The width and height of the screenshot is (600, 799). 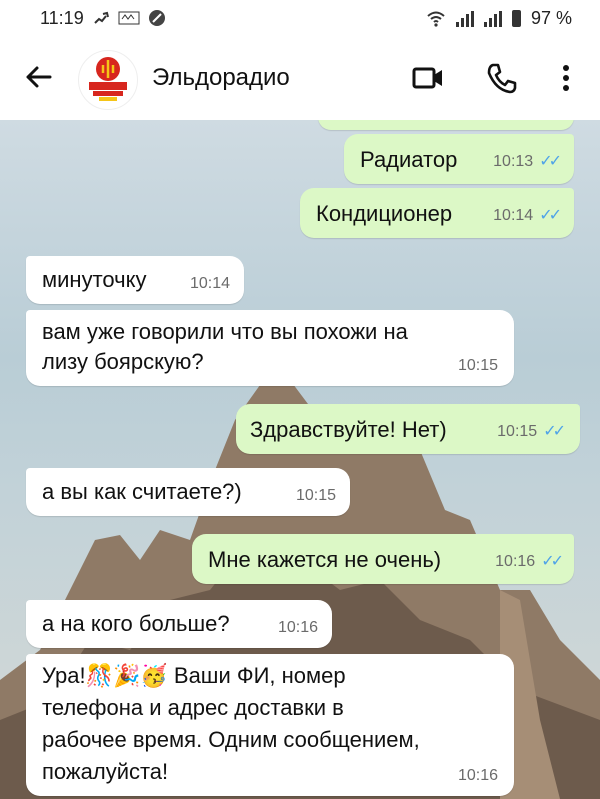 I want to click on message-text-line: пожалуйста!, so click(x=105, y=771).